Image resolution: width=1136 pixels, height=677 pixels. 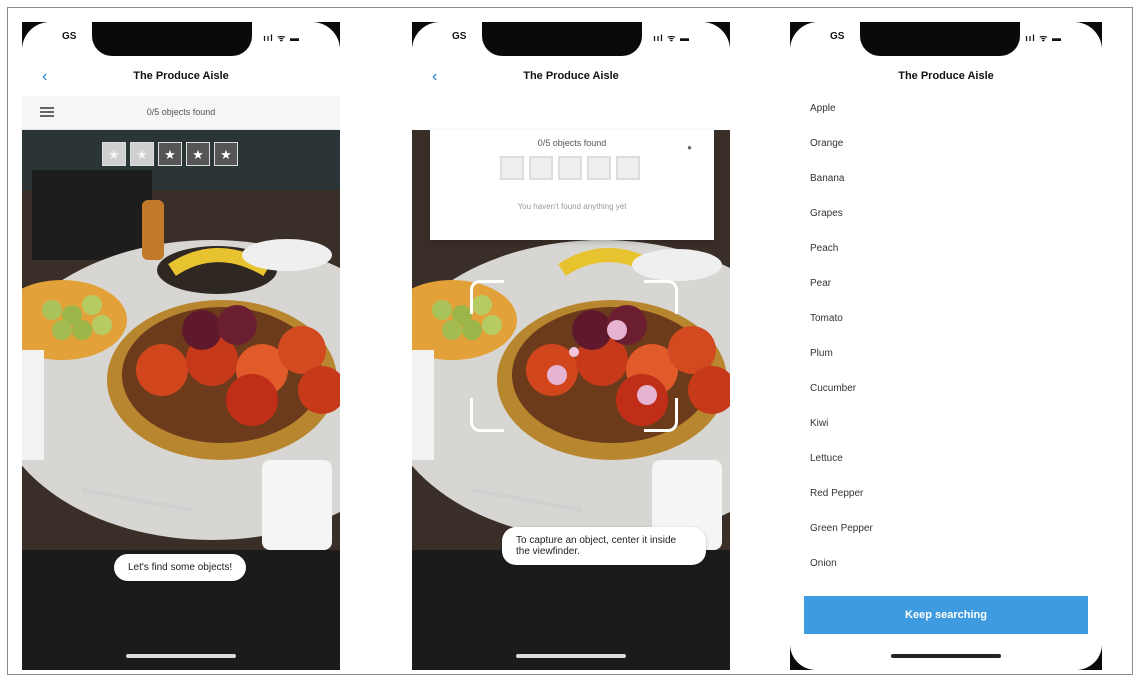 What do you see at coordinates (841, 469) in the screenshot?
I see `list-item: Lettuce` at bounding box center [841, 469].